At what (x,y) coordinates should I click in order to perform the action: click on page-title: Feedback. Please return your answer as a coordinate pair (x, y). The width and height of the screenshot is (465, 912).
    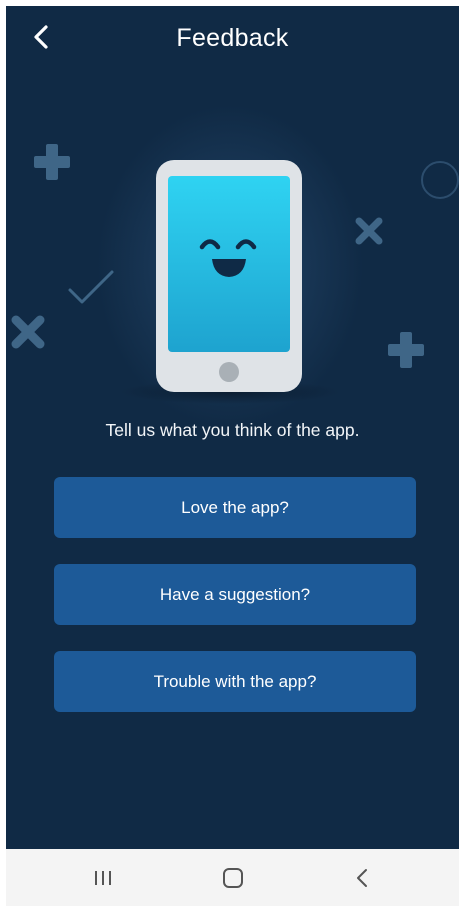
    Looking at the image, I should click on (232, 38).